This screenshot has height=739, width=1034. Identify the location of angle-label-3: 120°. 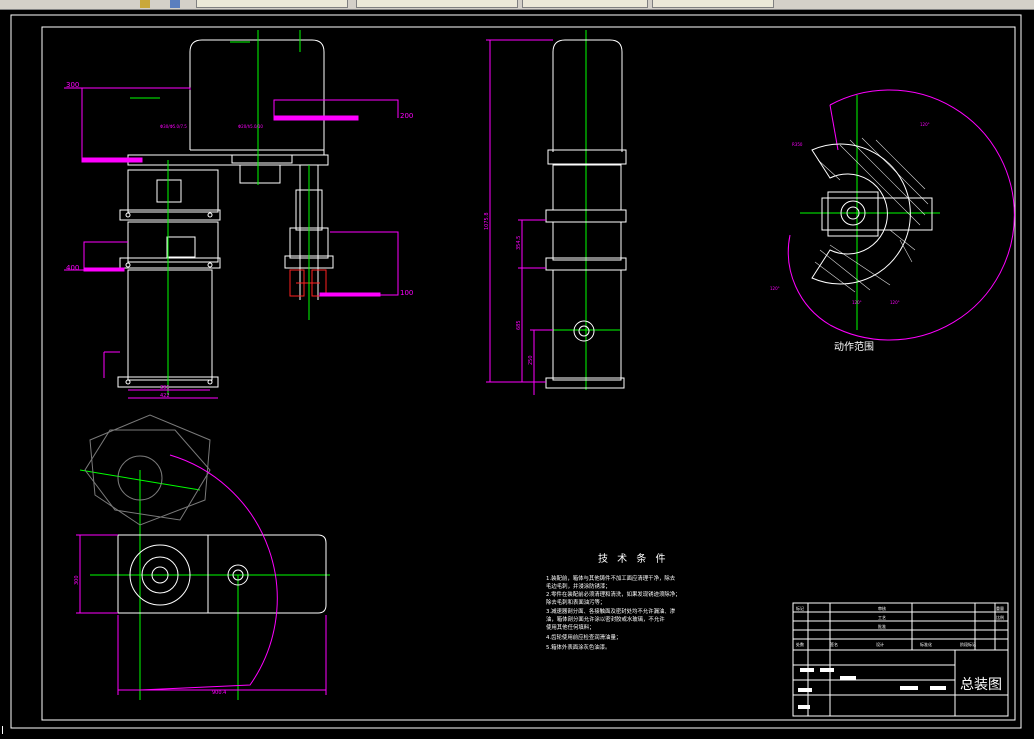
(857, 302).